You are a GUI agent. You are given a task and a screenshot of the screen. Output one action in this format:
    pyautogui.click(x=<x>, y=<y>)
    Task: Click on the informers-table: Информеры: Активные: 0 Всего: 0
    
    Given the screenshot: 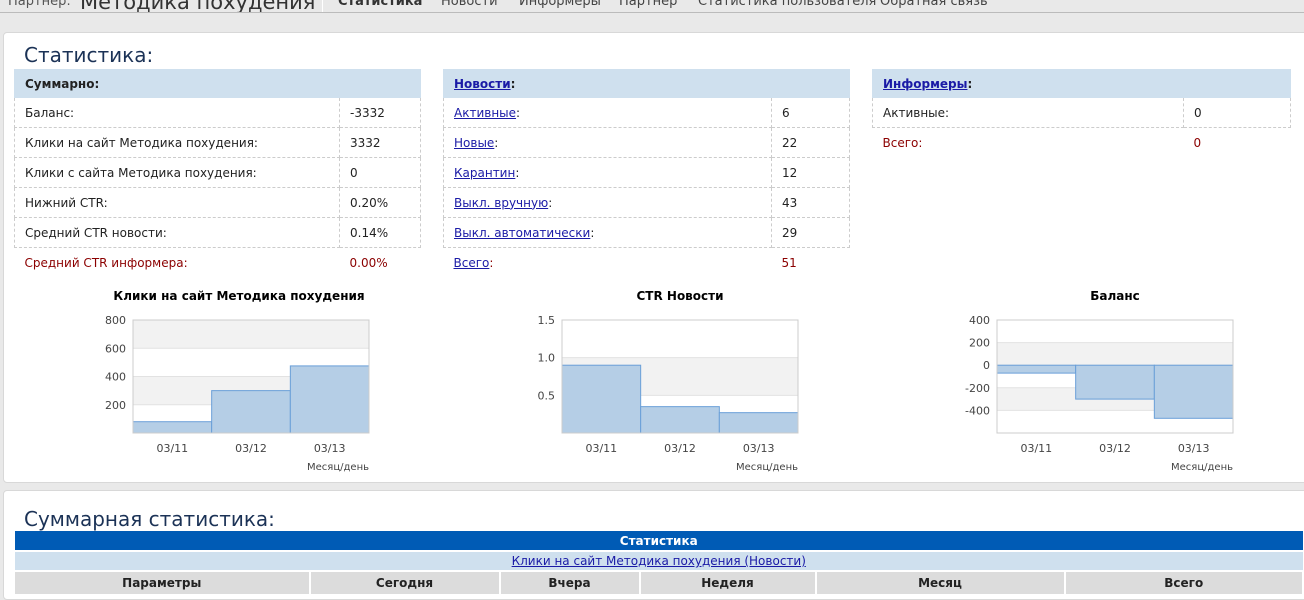 What is the action you would take?
    pyautogui.click(x=1081, y=113)
    